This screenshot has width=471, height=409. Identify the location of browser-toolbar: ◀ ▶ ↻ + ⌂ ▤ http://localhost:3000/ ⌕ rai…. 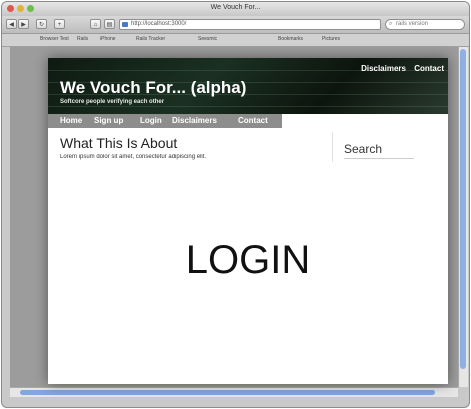
(235, 25).